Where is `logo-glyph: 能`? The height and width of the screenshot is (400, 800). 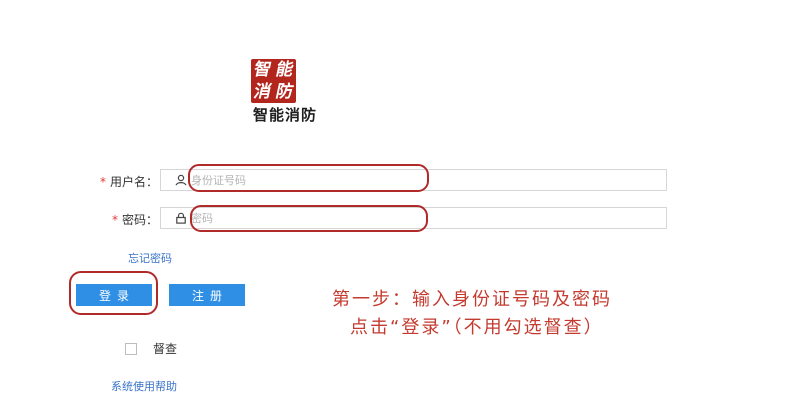
logo-glyph: 能 is located at coordinates (285, 69).